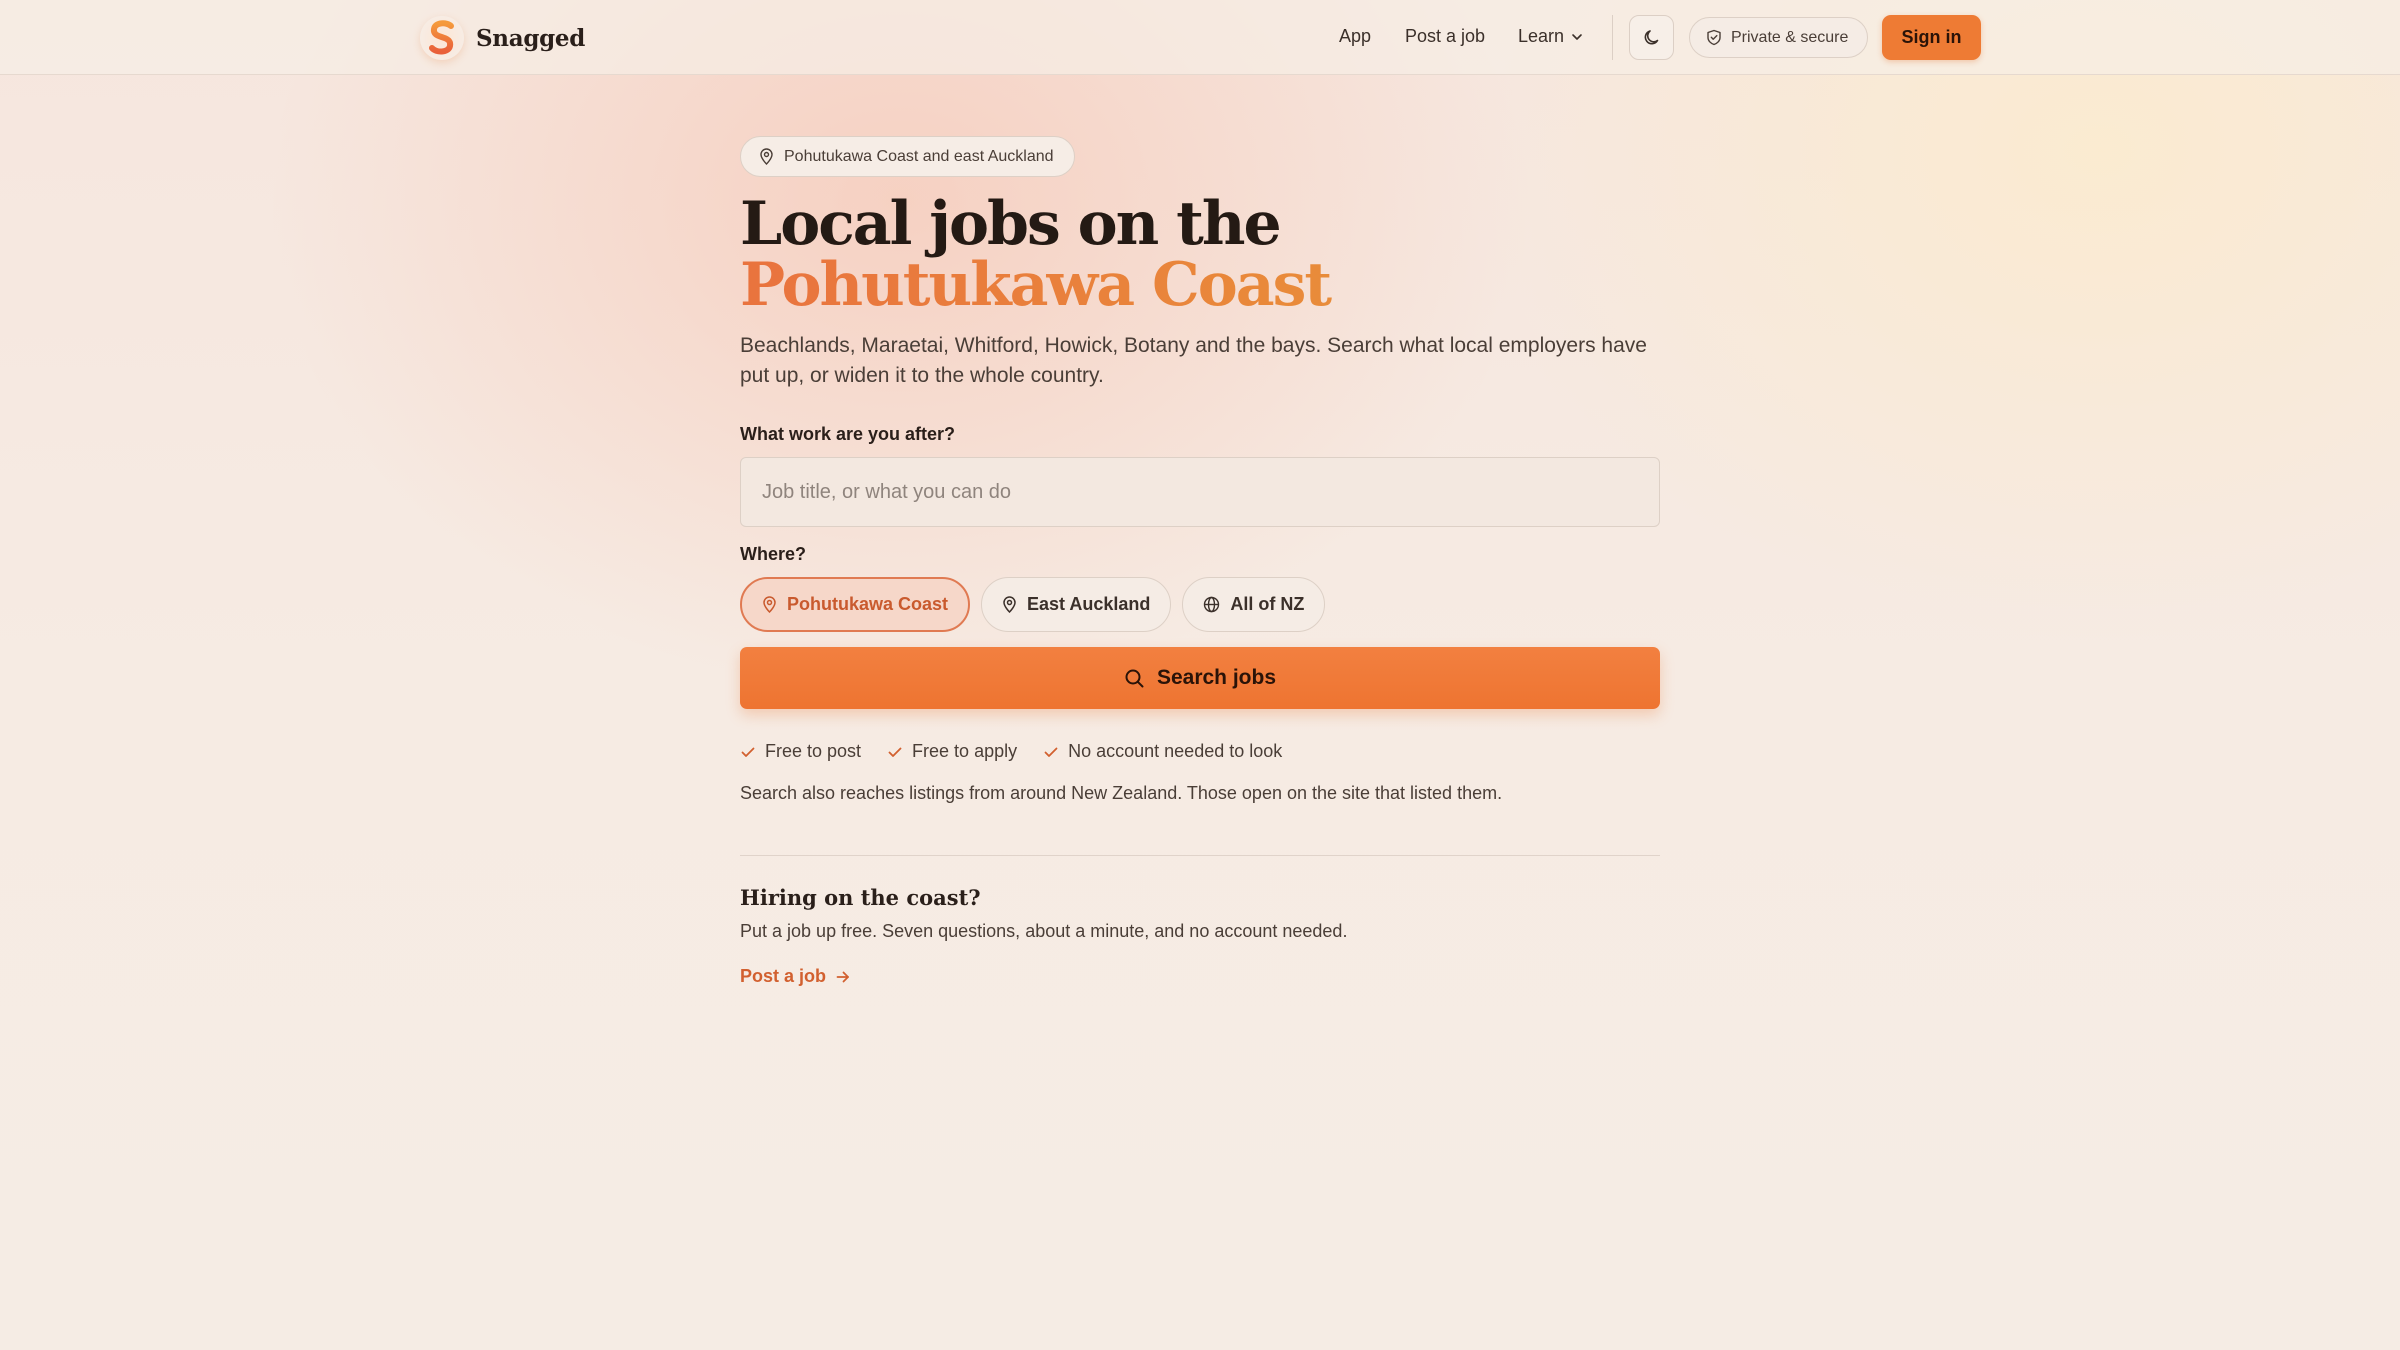 This screenshot has width=2400, height=1350. Describe the element at coordinates (965, 751) in the screenshot. I see `perk-label: Free to apply` at that location.